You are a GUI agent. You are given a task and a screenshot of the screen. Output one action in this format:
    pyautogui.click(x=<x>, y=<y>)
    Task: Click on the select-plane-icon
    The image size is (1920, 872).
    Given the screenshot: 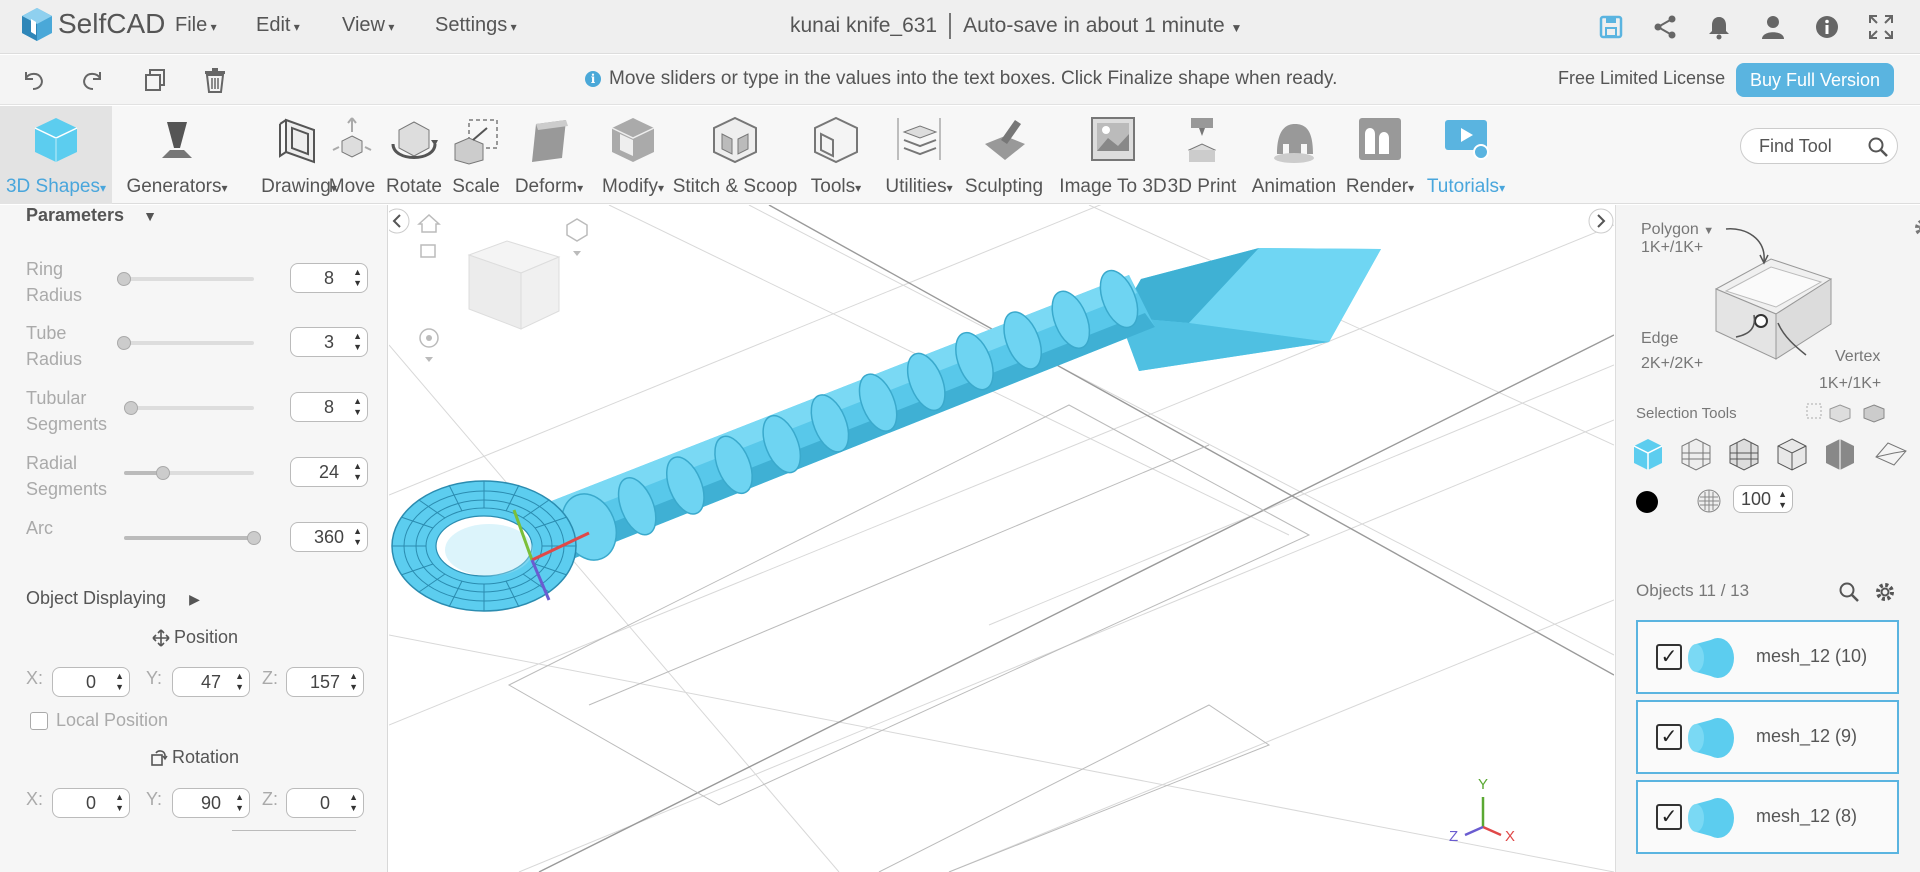 What is the action you would take?
    pyautogui.click(x=1891, y=454)
    